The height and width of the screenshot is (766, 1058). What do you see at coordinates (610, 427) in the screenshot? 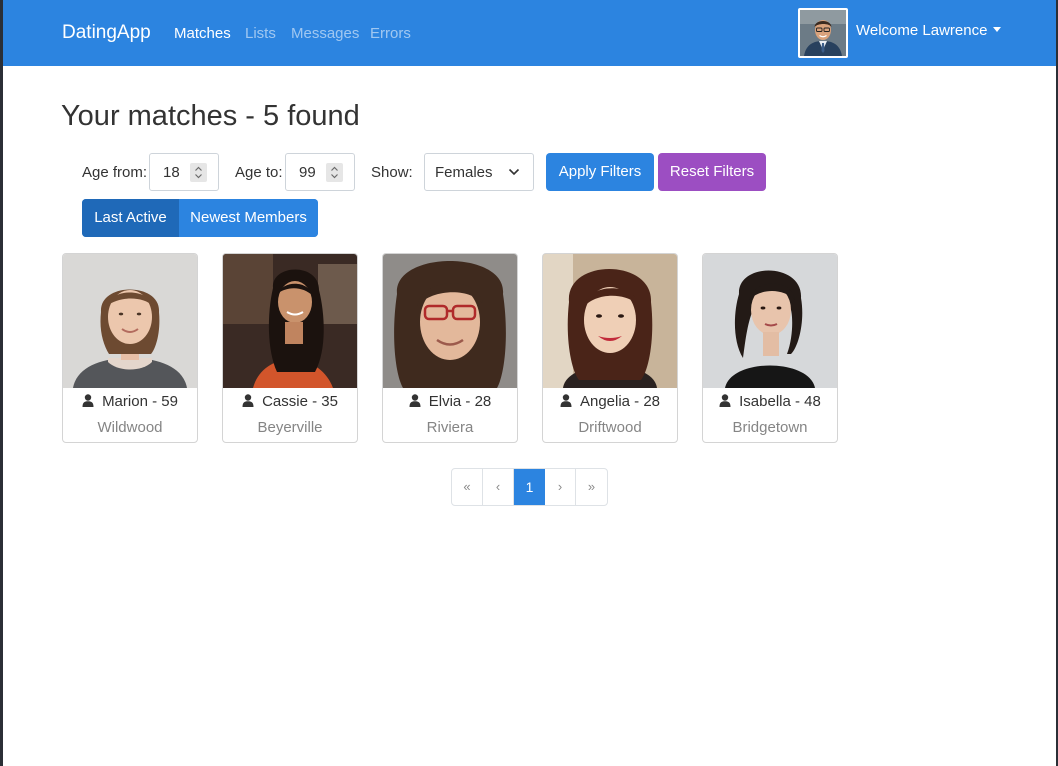
I see `member-city: Driftwood` at bounding box center [610, 427].